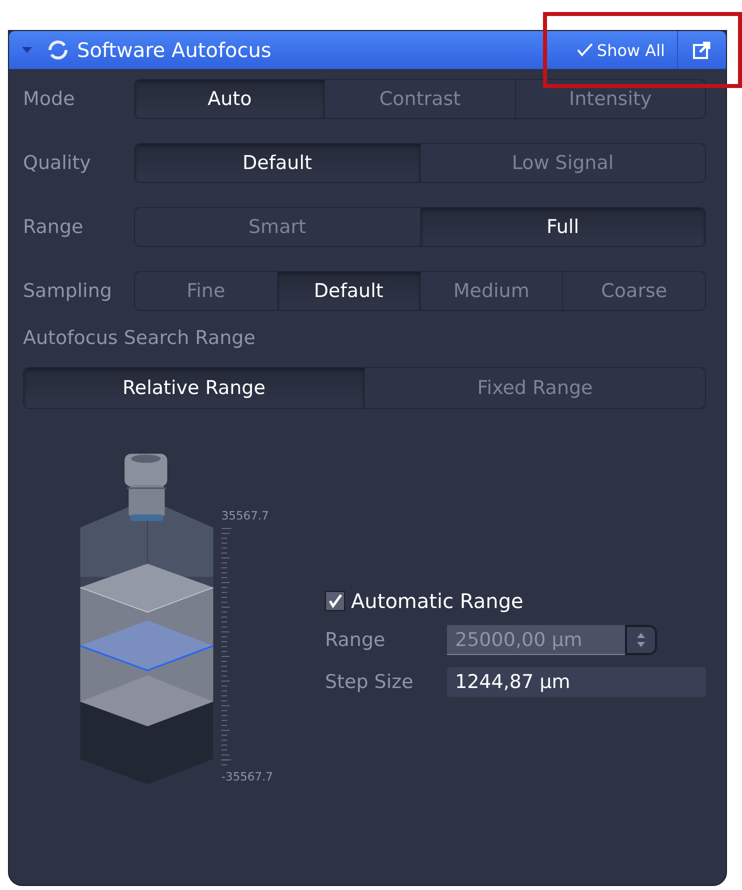  I want to click on segment-option: Auto, so click(230, 99).